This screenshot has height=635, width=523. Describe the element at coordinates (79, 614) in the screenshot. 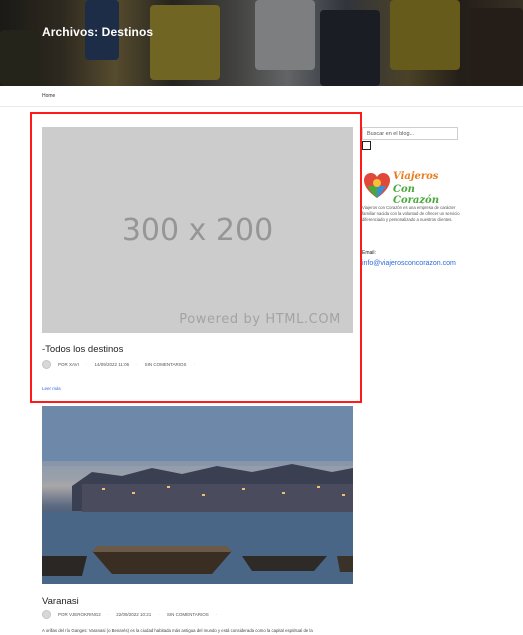

I see `post-author: POR VJEROKRING2` at that location.